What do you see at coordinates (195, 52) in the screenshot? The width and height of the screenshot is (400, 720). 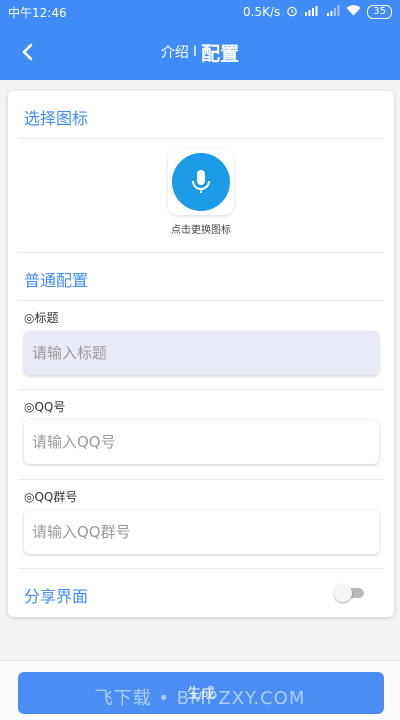 I see `title-separator: I` at bounding box center [195, 52].